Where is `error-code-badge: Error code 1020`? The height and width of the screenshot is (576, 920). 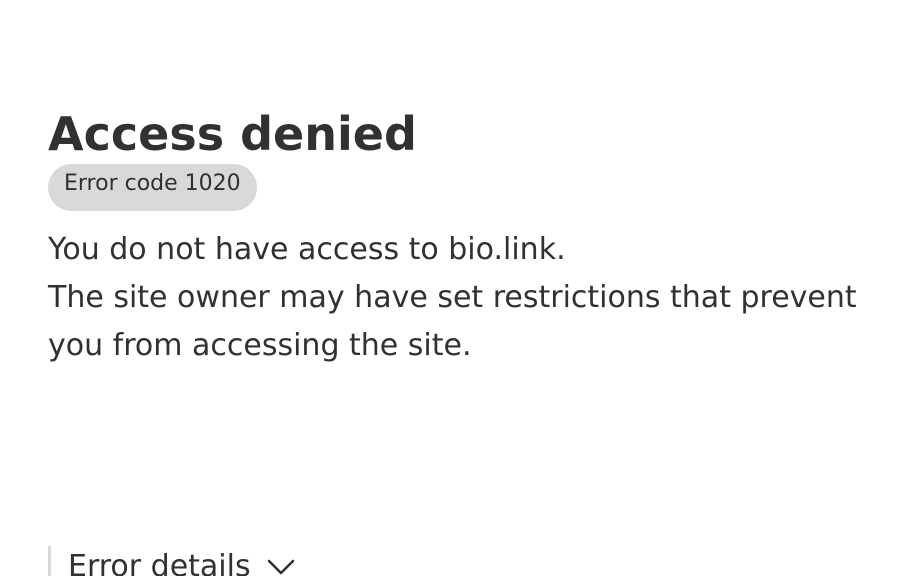
error-code-badge: Error code 1020 is located at coordinates (152, 187).